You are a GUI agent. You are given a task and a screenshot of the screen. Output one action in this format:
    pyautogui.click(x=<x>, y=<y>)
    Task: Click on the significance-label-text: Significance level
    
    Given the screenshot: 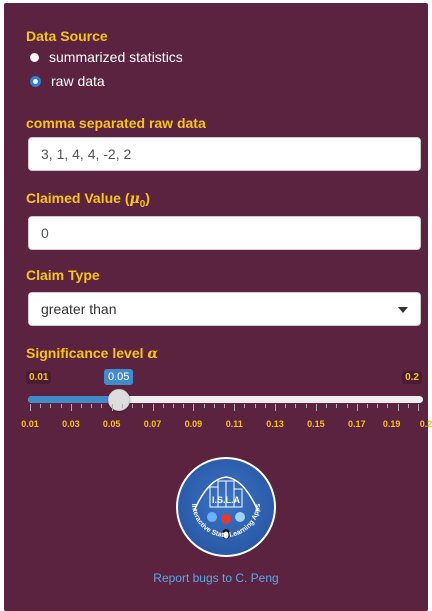 What is the action you would take?
    pyautogui.click(x=85, y=353)
    